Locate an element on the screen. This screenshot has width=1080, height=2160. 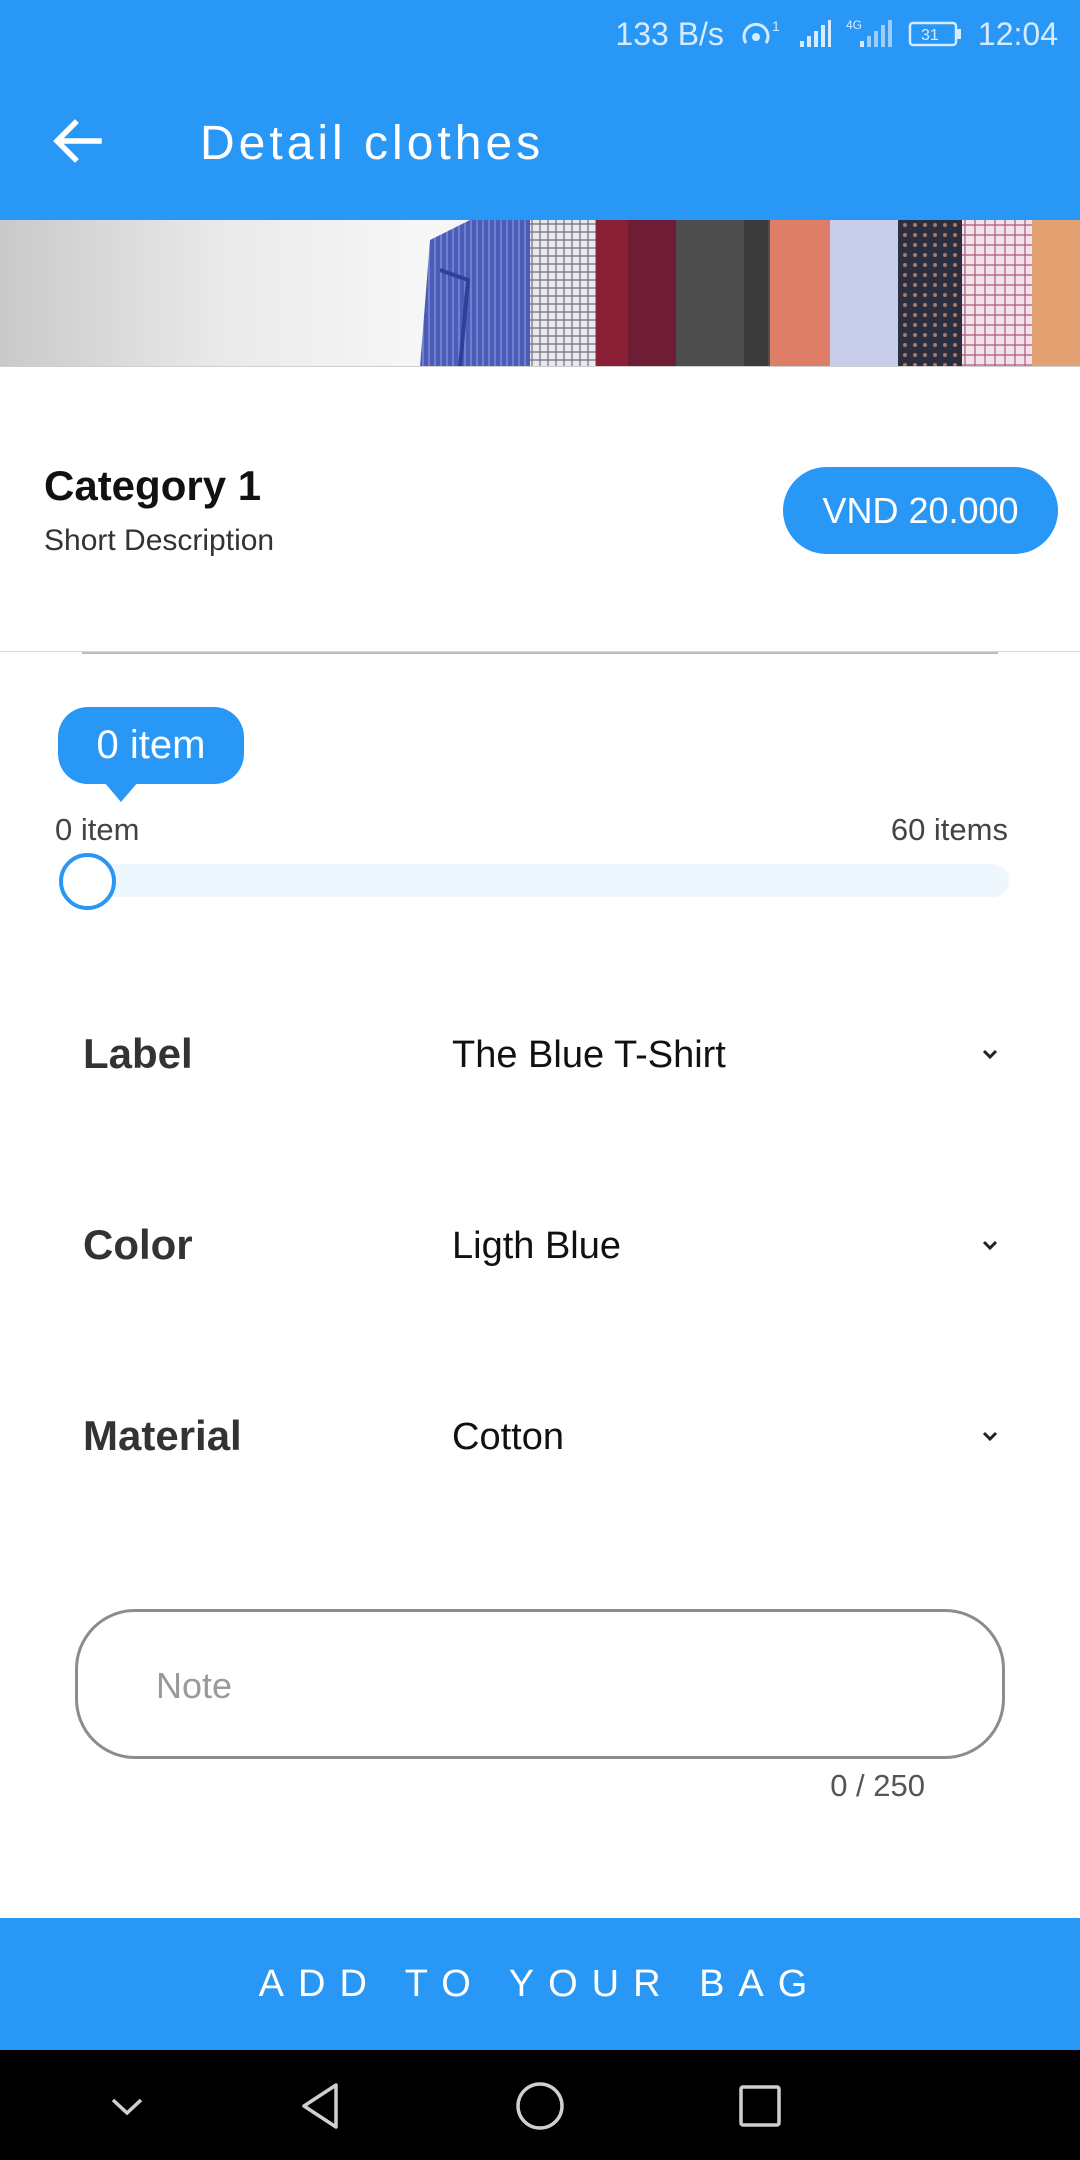
network-speed: 133 B/s is located at coordinates (669, 33).